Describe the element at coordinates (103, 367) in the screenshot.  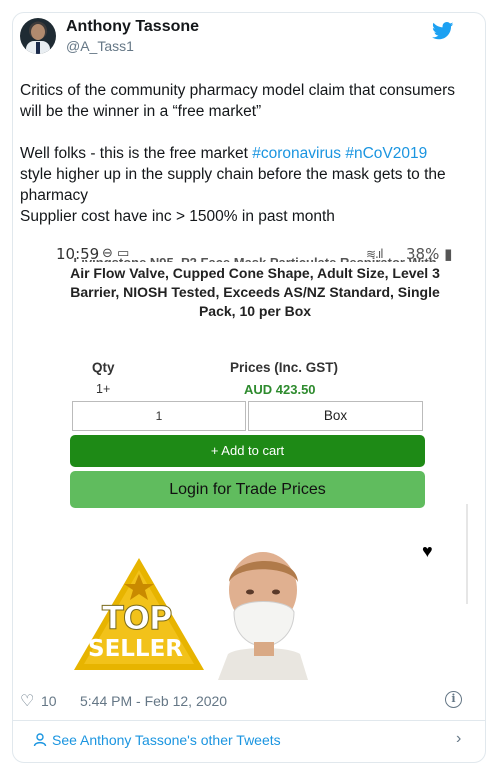
I see `qty-header: Qty` at that location.